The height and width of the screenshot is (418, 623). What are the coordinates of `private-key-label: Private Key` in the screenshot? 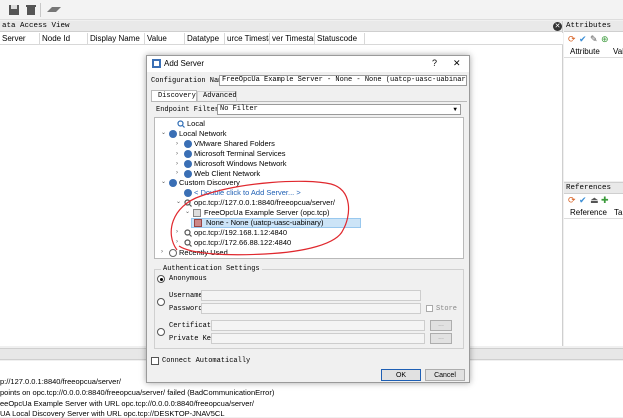 It's located at (192, 339).